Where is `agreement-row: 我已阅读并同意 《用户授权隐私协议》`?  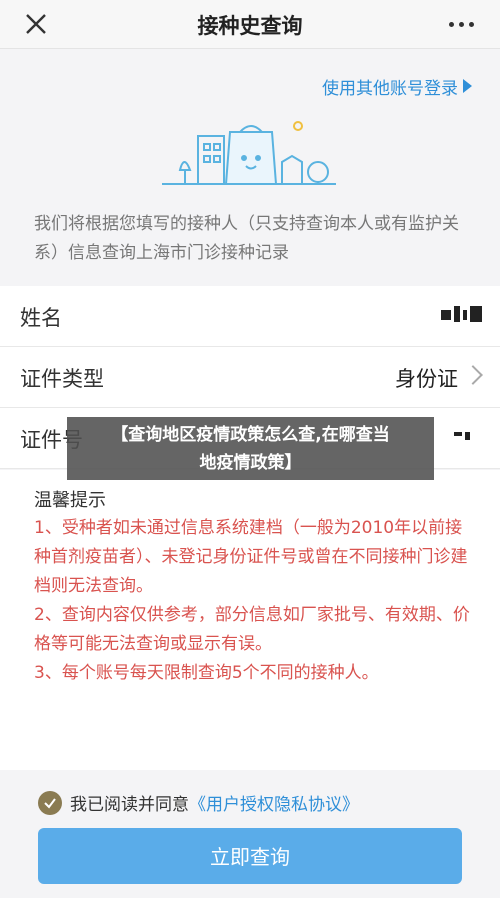
agreement-row: 我已阅读并同意 《用户授权隐私协议》 is located at coordinates (198, 802).